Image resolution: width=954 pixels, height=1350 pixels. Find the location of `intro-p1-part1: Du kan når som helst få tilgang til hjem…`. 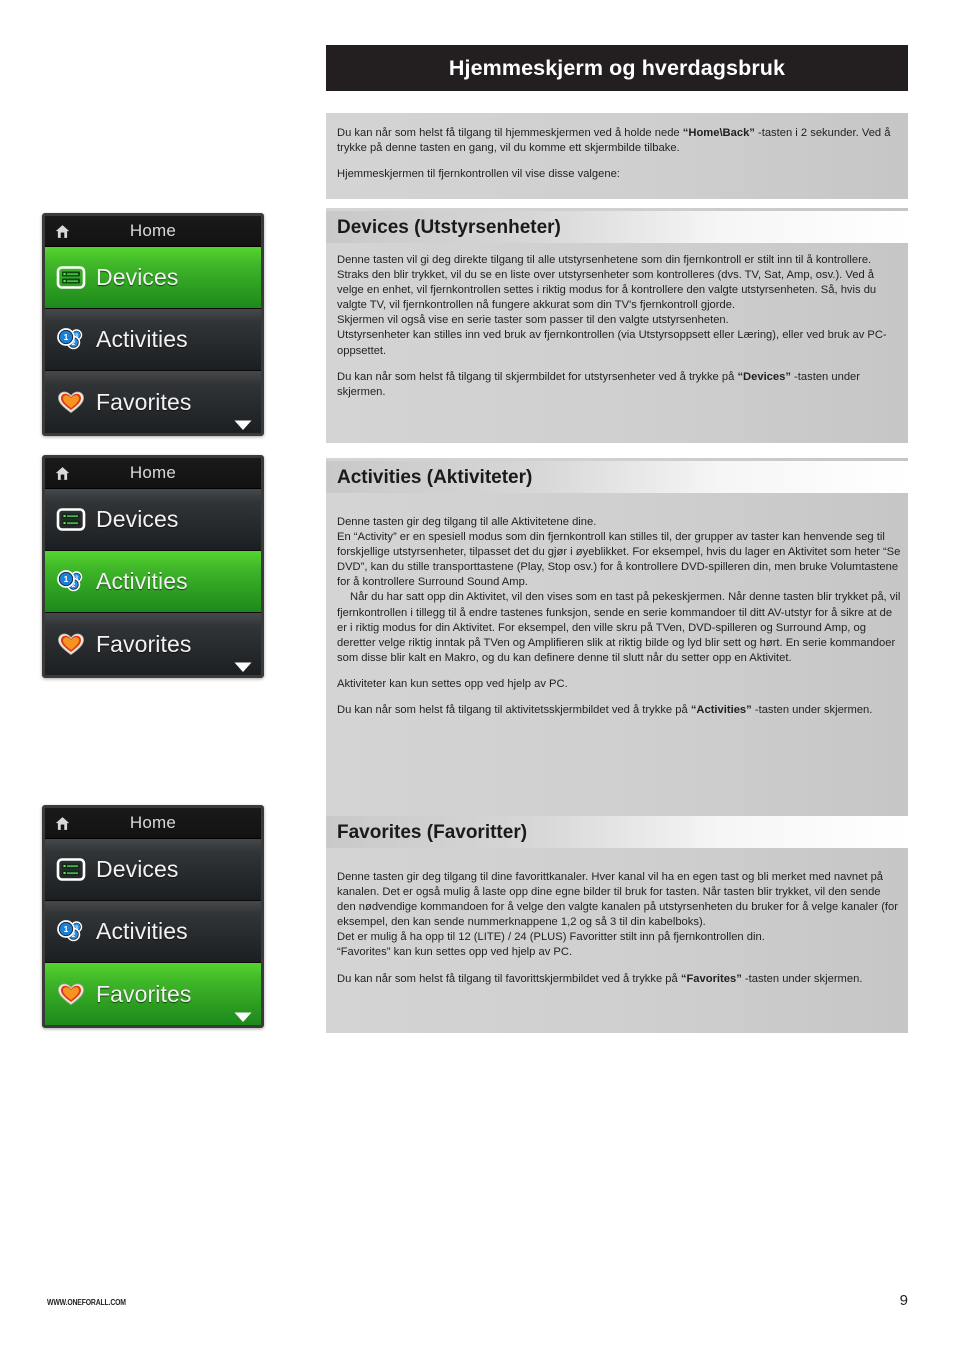

intro-p1-part1: Du kan når som helst få tilgang til hjem… is located at coordinates (510, 133).